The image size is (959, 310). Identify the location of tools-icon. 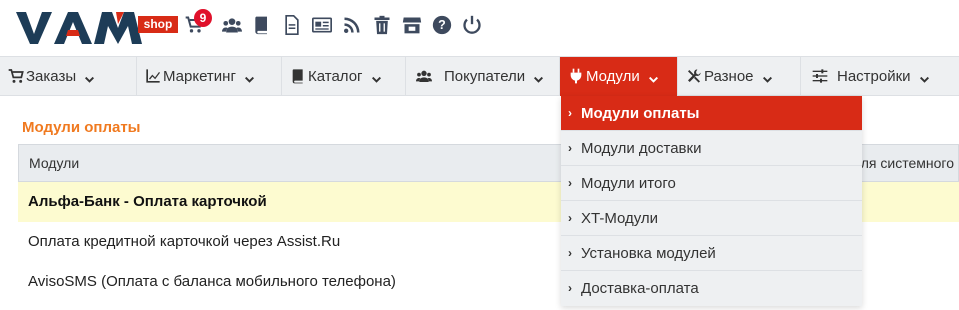
(694, 76).